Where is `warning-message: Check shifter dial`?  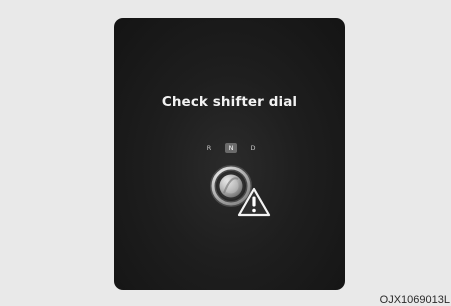
warning-message: Check shifter dial is located at coordinates (229, 102).